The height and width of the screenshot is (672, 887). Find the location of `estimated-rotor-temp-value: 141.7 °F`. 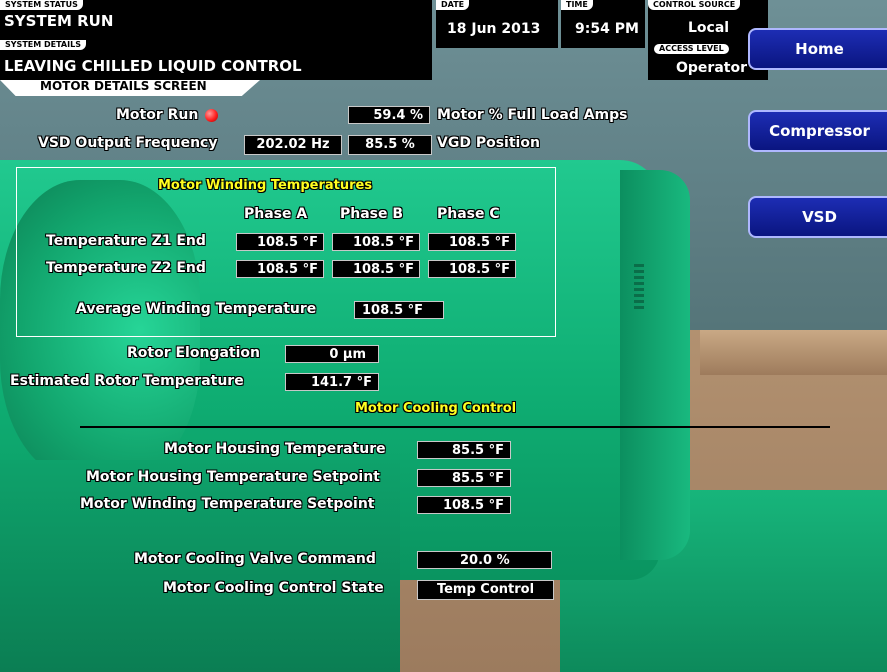

estimated-rotor-temp-value: 141.7 °F is located at coordinates (332, 382).